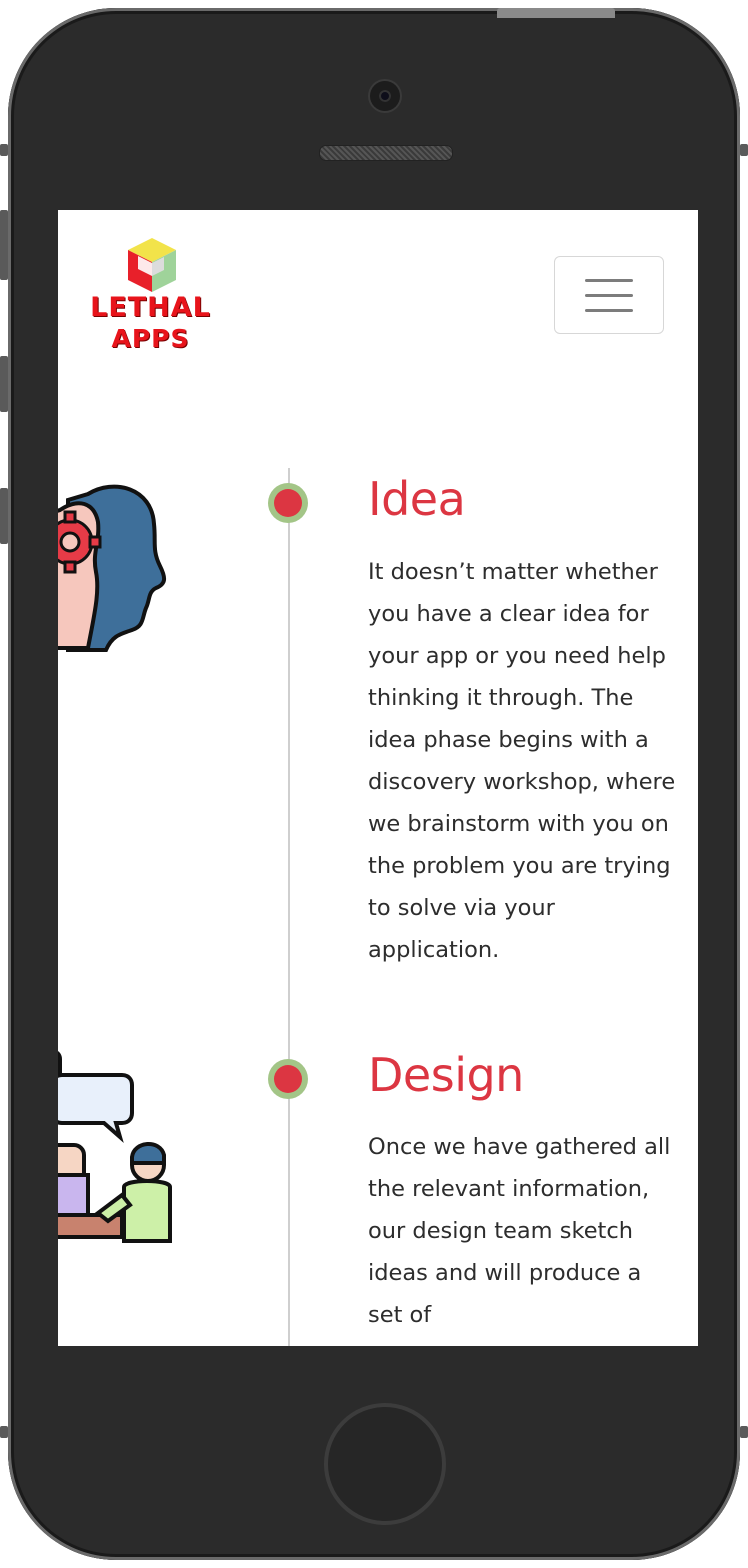  I want to click on brand-logo: LETHAL APPS, so click(150, 298).